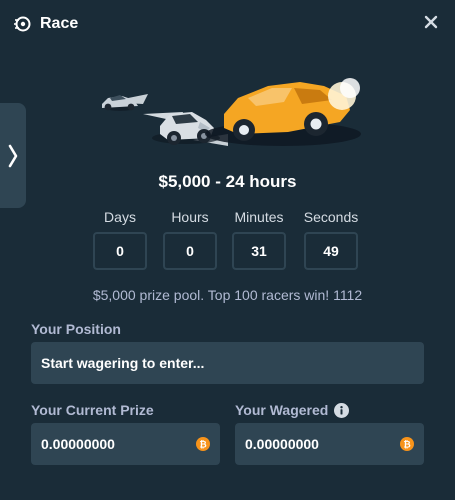  What do you see at coordinates (282, 444) in the screenshot?
I see `wagered-value: 0.00000000` at bounding box center [282, 444].